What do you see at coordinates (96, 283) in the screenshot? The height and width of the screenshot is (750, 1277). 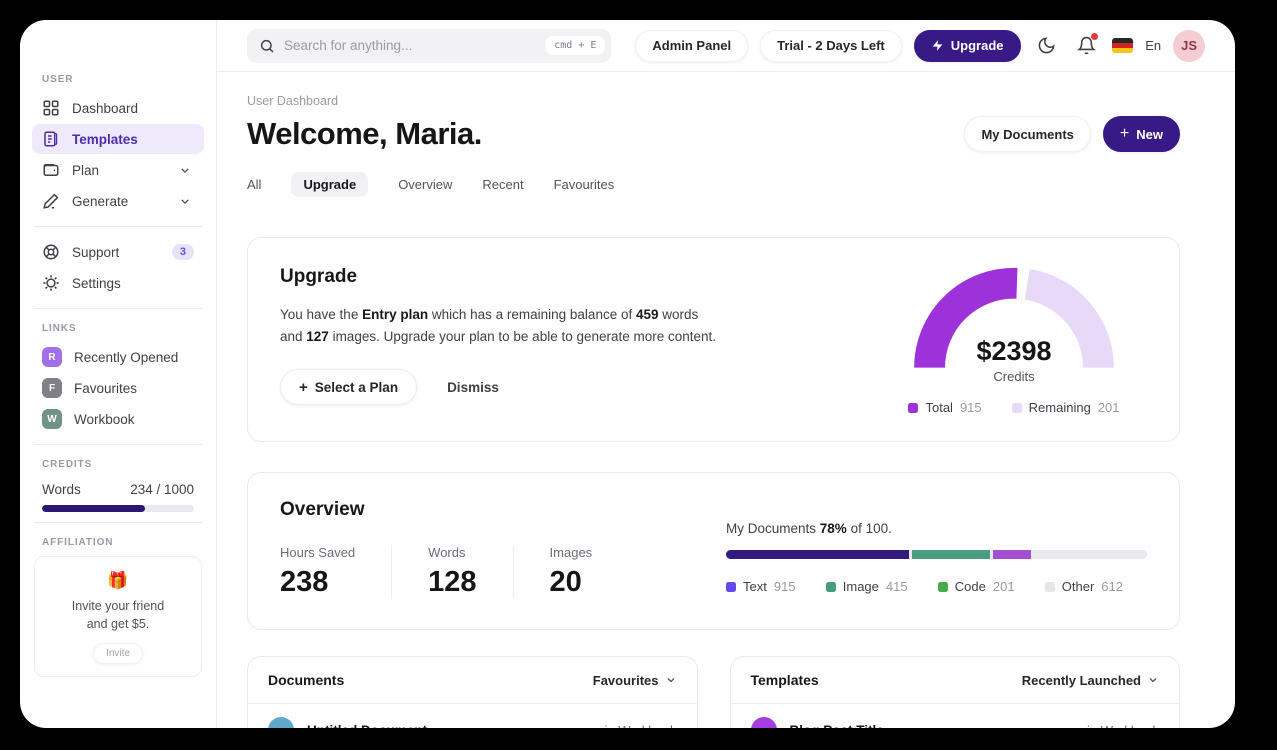 I see `sidebar-item-label: Settings` at bounding box center [96, 283].